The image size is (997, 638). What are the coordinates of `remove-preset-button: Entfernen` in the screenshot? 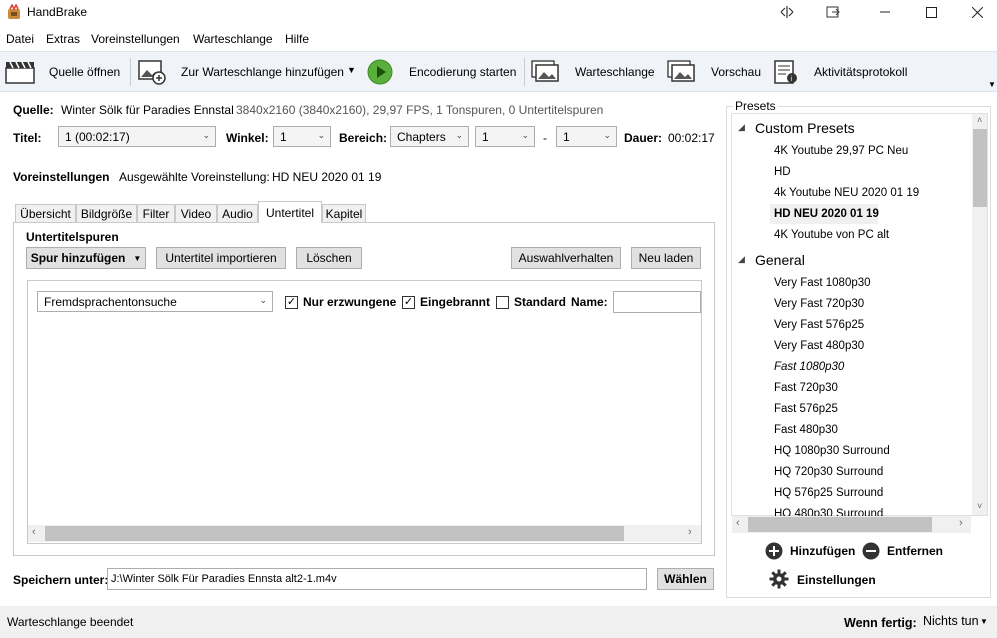 It's located at (904, 551).